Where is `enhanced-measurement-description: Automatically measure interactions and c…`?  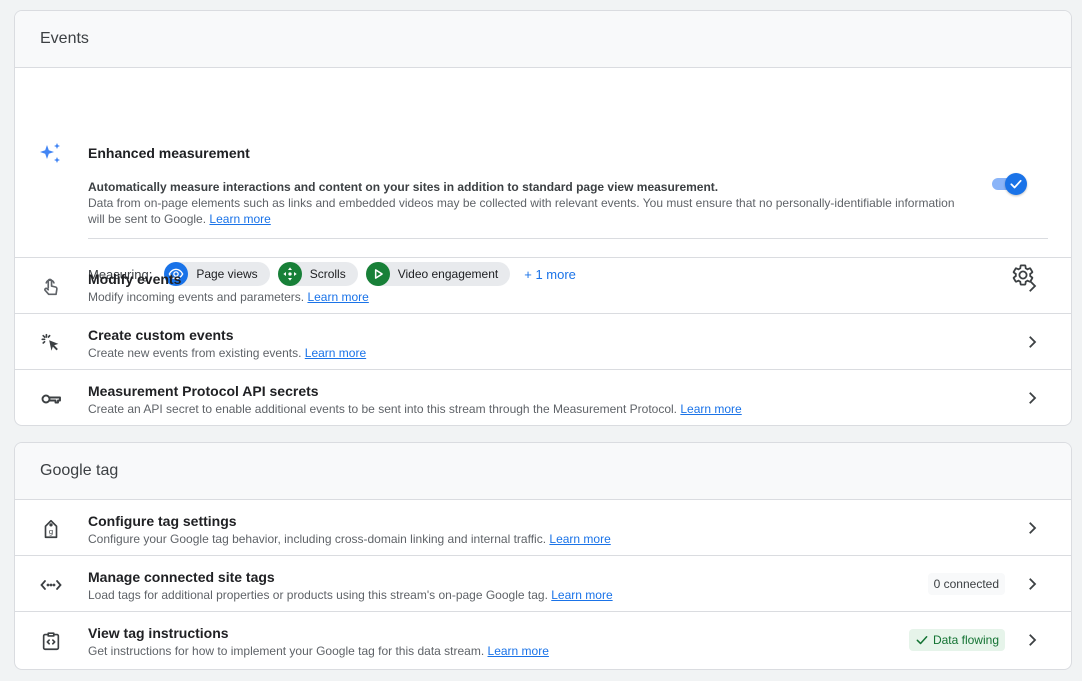 enhanced-measurement-description: Automatically measure interactions and c… is located at coordinates (528, 203).